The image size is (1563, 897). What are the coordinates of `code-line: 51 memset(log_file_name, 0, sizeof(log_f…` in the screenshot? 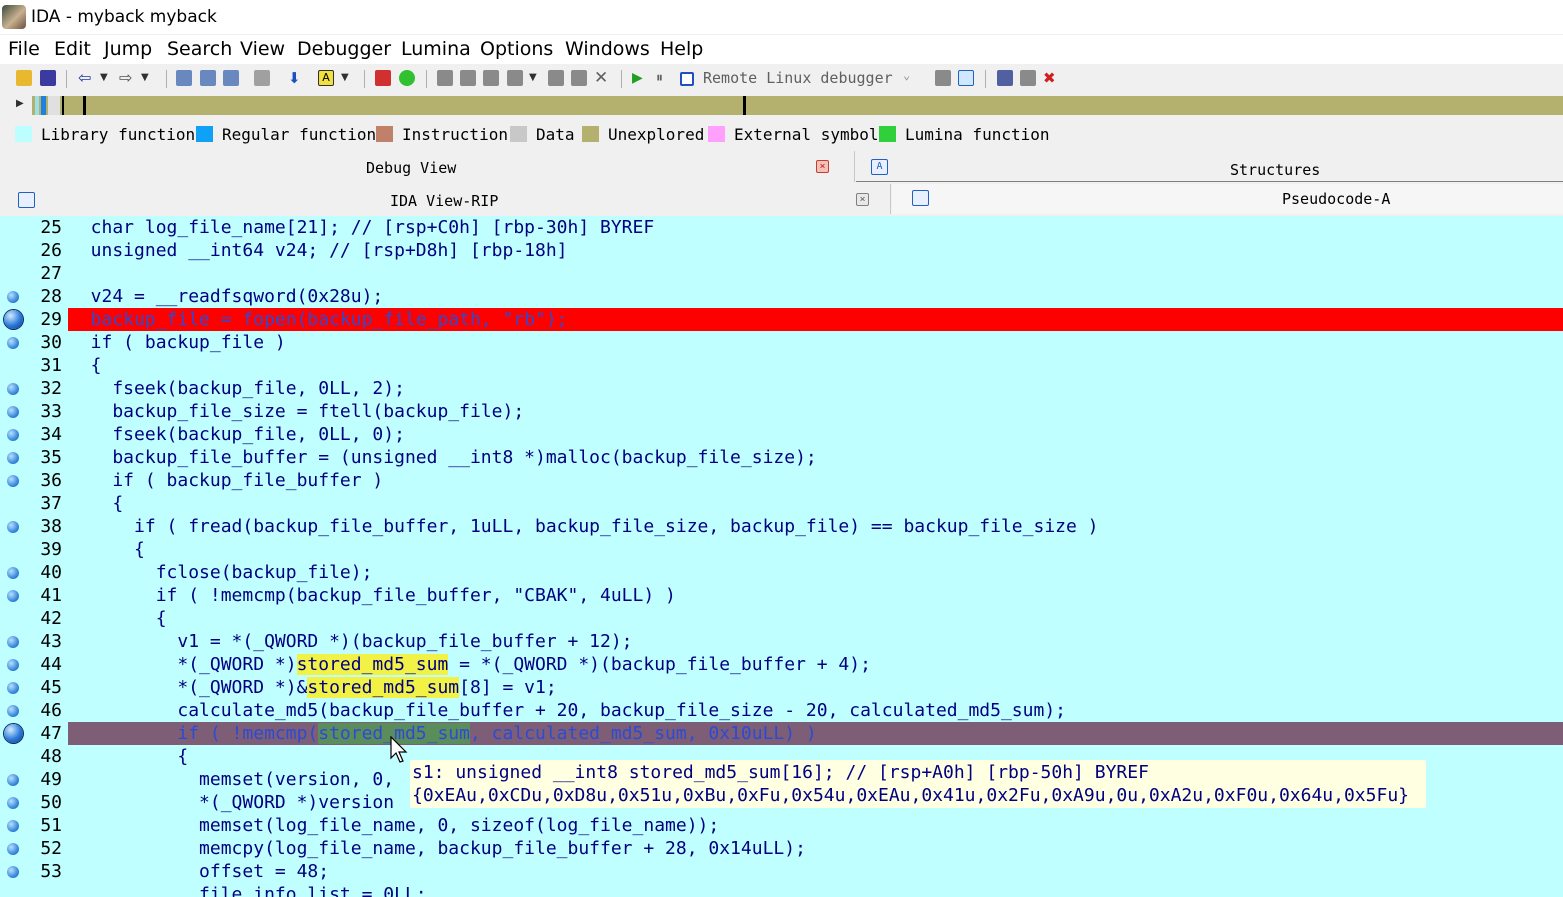 It's located at (781, 825).